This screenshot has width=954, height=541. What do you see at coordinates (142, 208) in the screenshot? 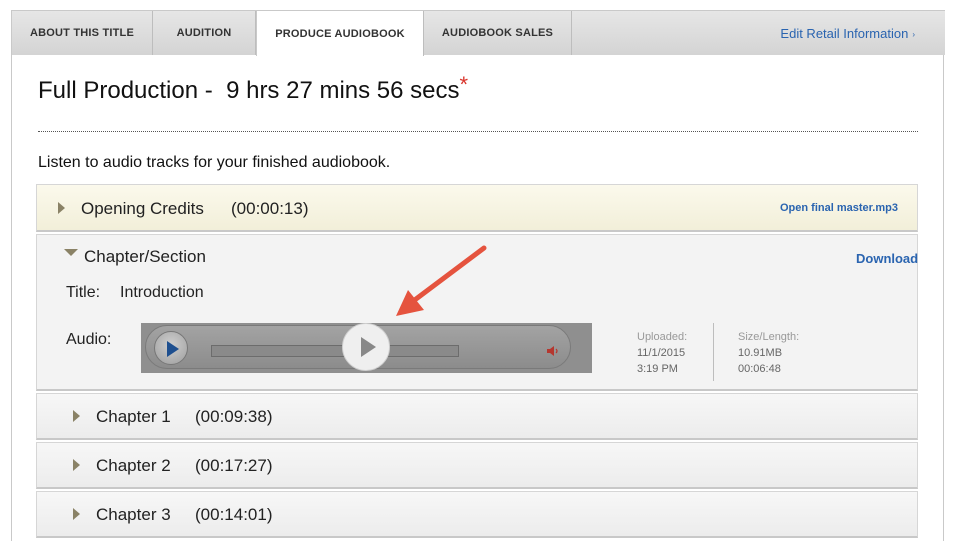
I see `track-label: Opening Credits` at bounding box center [142, 208].